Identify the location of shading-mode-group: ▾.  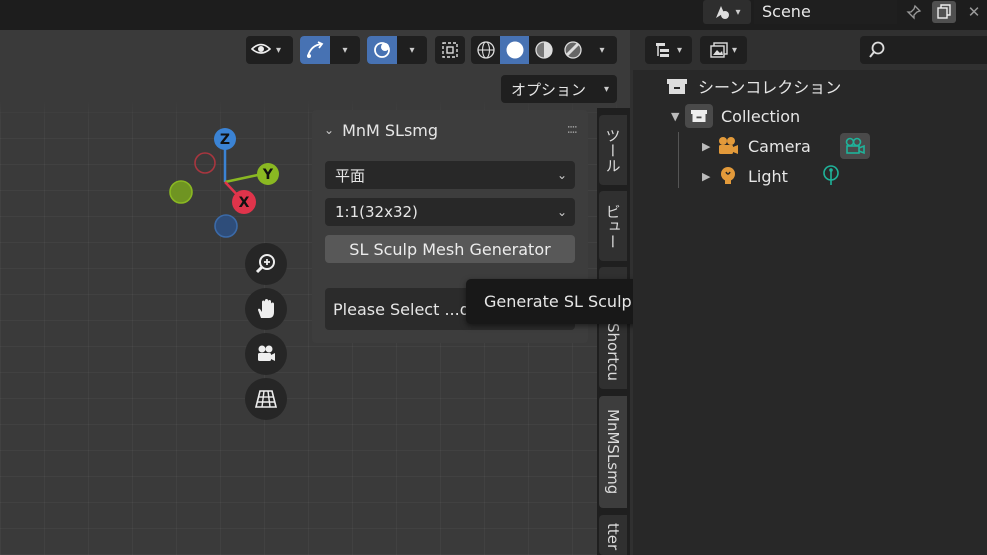
(544, 50).